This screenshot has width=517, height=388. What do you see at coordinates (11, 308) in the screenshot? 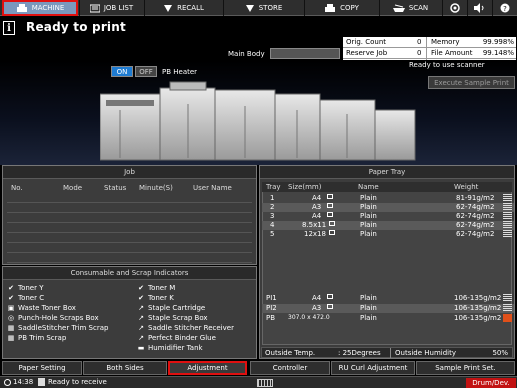
I see `waste-box-icon: ▣` at bounding box center [11, 308].